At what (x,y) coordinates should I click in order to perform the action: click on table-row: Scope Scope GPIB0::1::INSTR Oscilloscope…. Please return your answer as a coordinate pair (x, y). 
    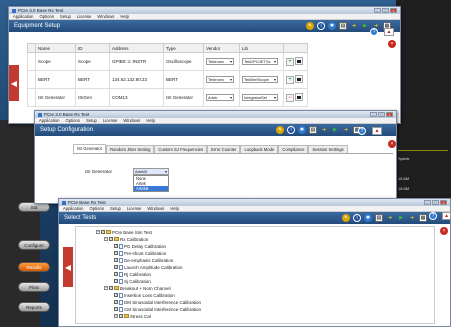
    Looking at the image, I should click on (167, 61).